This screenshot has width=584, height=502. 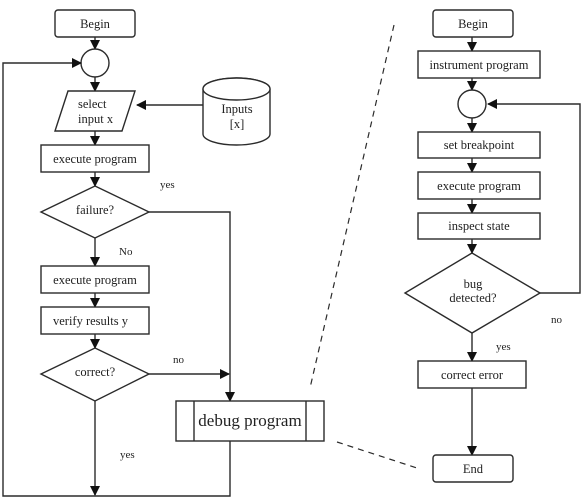 I want to click on bug-no-label: no, so click(x=557, y=320).